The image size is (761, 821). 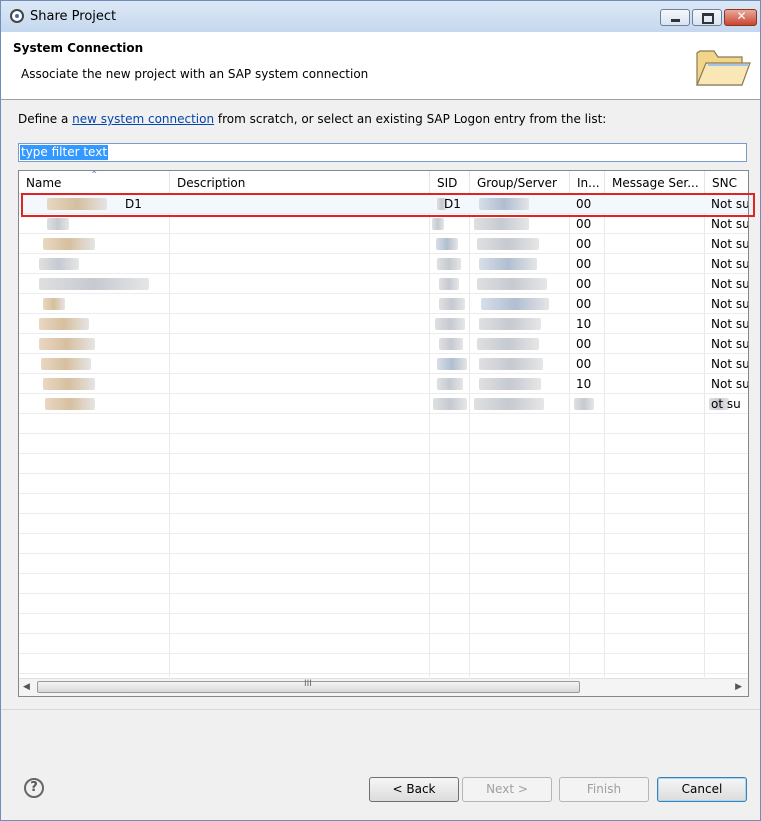 I want to click on help-icon: ?, so click(x=34, y=788).